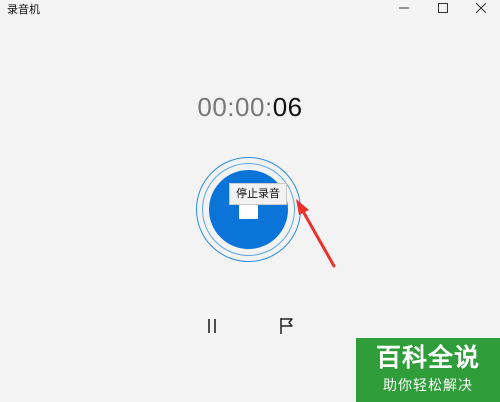 The height and width of the screenshot is (402, 500). I want to click on flag-icon, so click(286, 326).